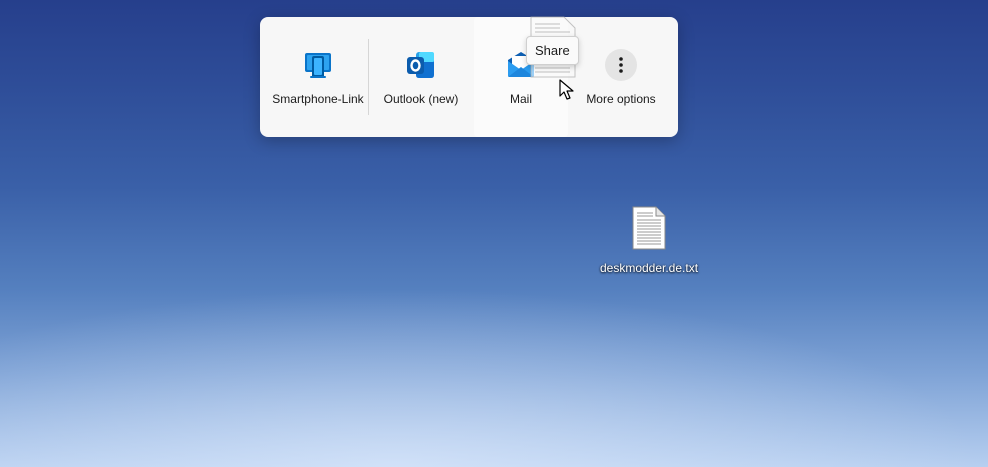 This screenshot has width=988, height=467. I want to click on share-target-outlook: Outlook (new), so click(421, 77).